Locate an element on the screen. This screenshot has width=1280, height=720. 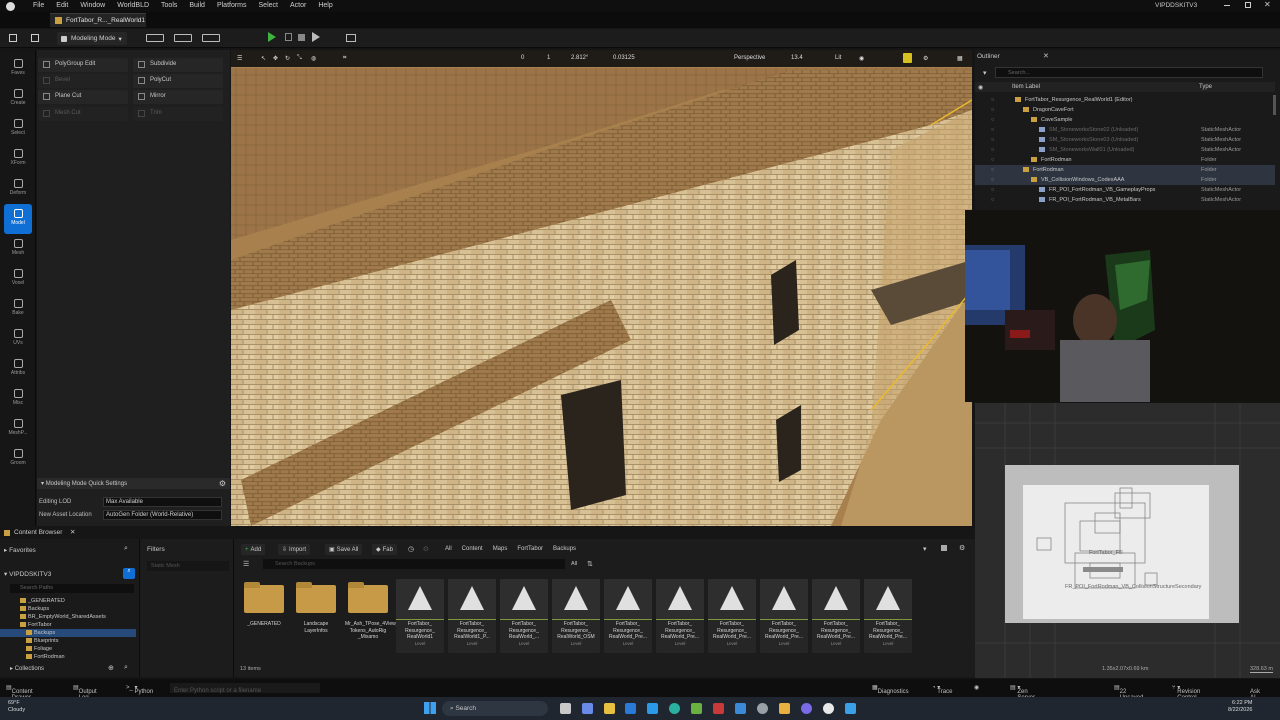
revision-control-button: ⑂ Revision Control ▾ is located at coordinates (1186, 692).